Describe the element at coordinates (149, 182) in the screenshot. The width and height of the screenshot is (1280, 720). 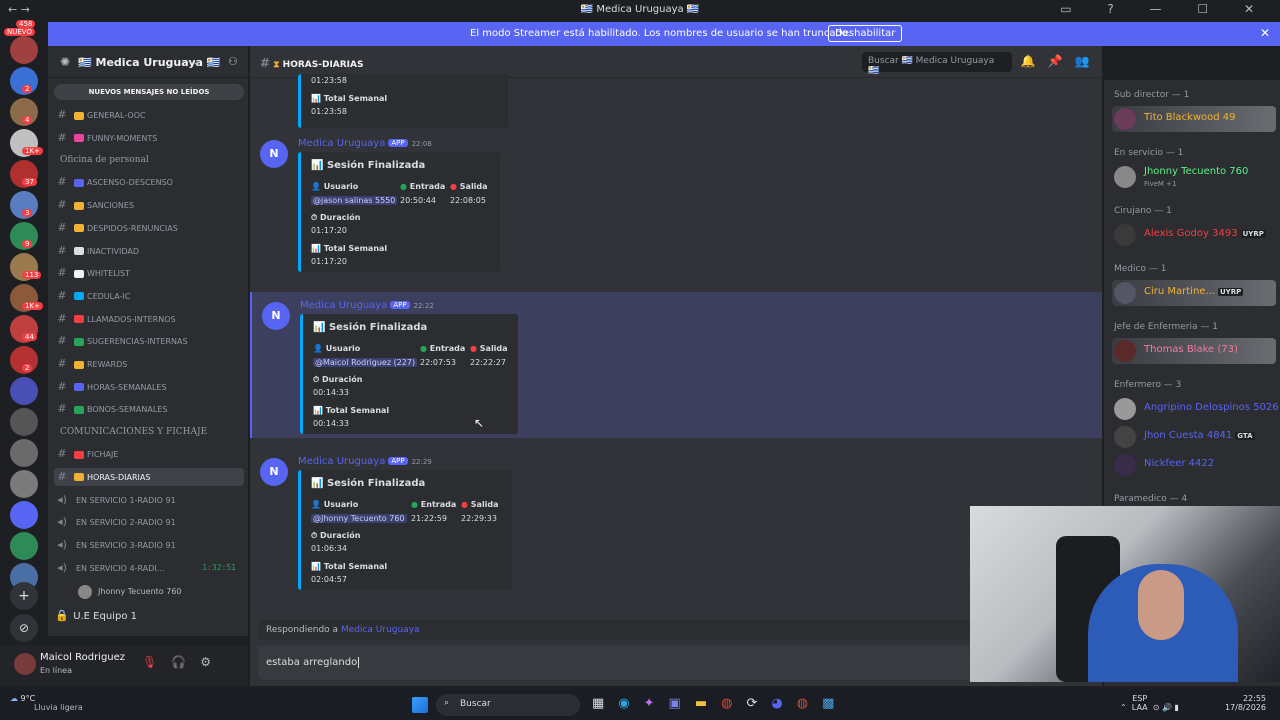
I see `channel-item: # ascenso-descenso` at that location.